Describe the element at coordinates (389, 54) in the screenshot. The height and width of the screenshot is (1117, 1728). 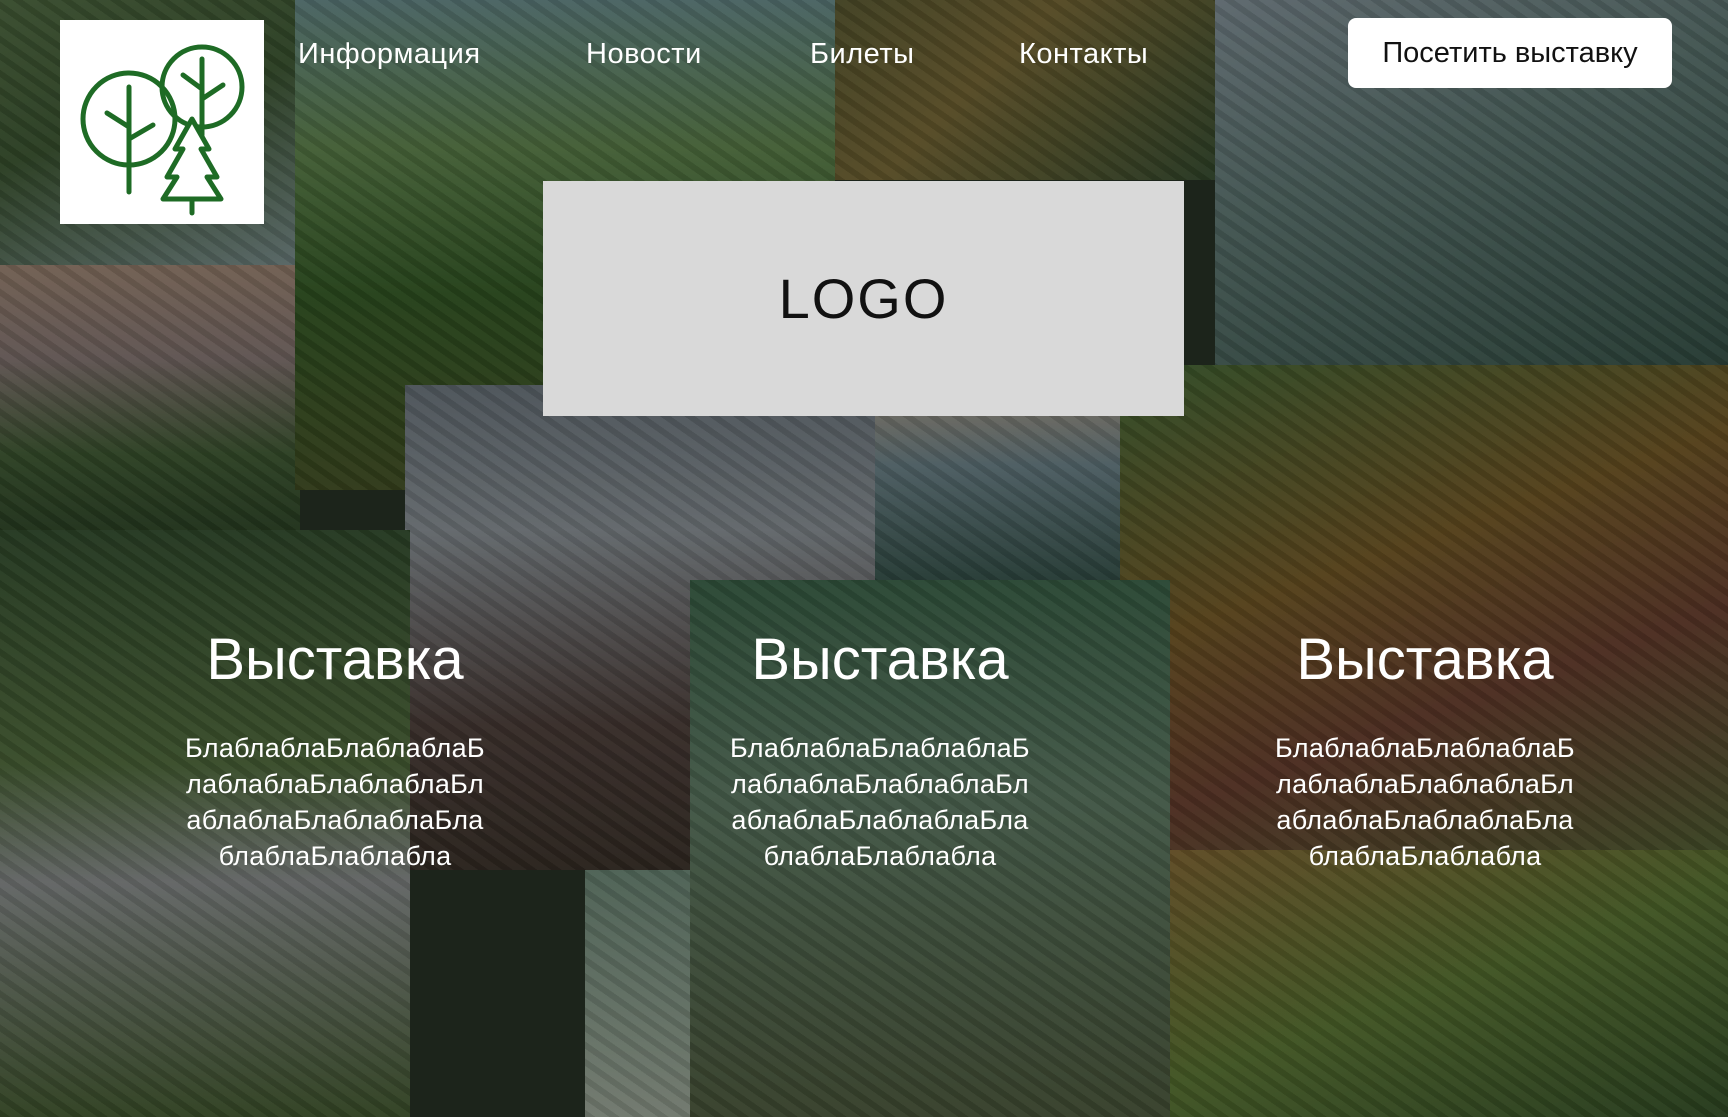
I see `nav-link-info: Информация` at that location.